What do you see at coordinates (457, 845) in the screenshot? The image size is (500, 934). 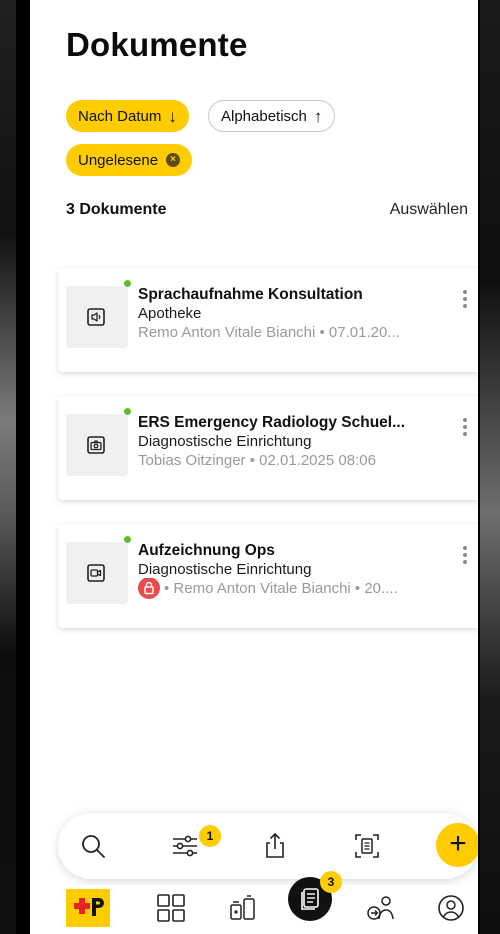 I see `add-document-button: +` at bounding box center [457, 845].